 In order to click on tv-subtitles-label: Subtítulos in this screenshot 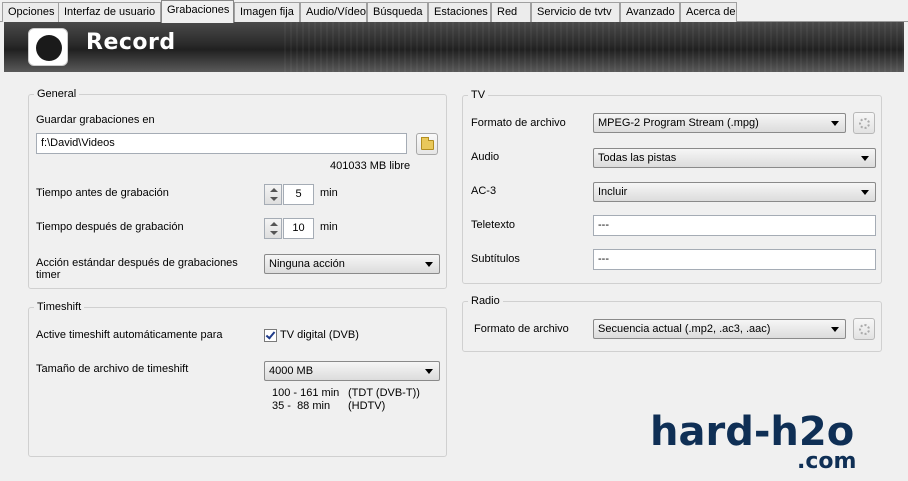, I will do `click(495, 259)`.